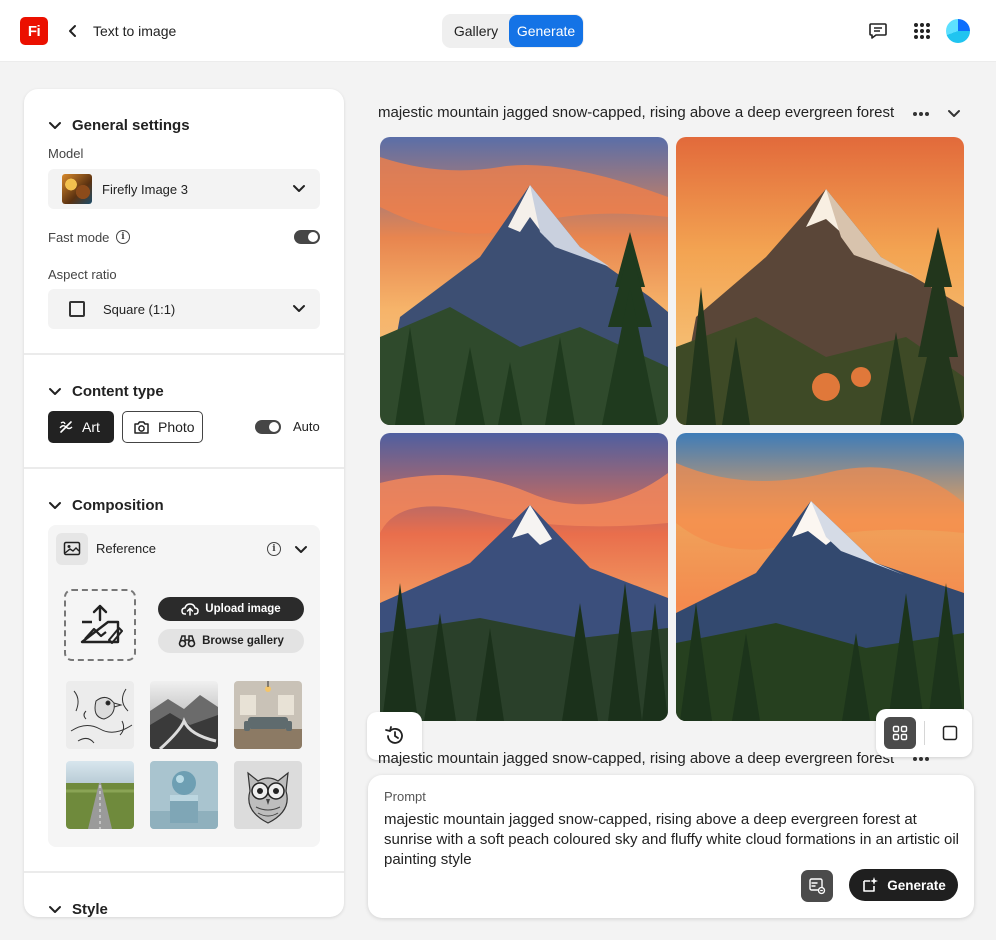 This screenshot has height=940, width=996. What do you see at coordinates (958, 31) in the screenshot?
I see `avatar` at bounding box center [958, 31].